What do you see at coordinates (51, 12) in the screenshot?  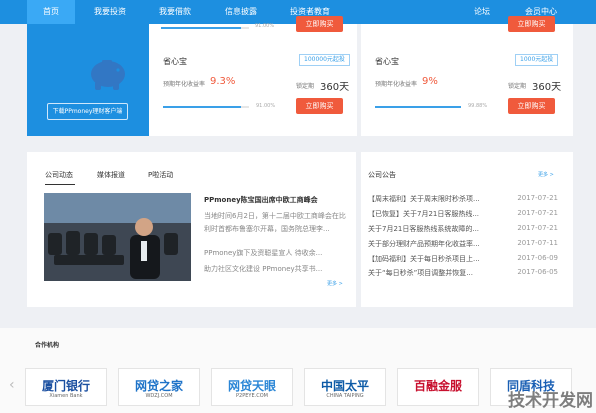 I see `nav-home: 首页` at bounding box center [51, 12].